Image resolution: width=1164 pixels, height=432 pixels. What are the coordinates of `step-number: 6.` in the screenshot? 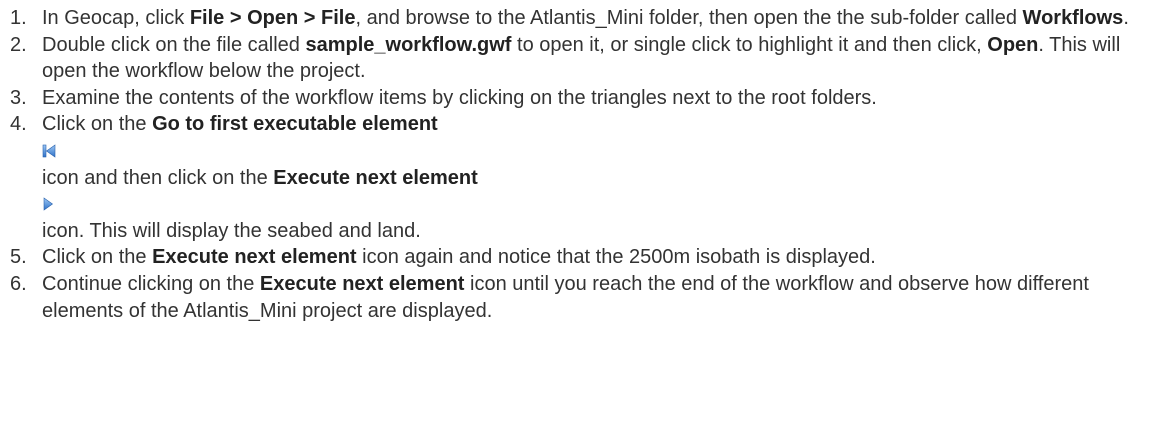 It's located at (18, 283).